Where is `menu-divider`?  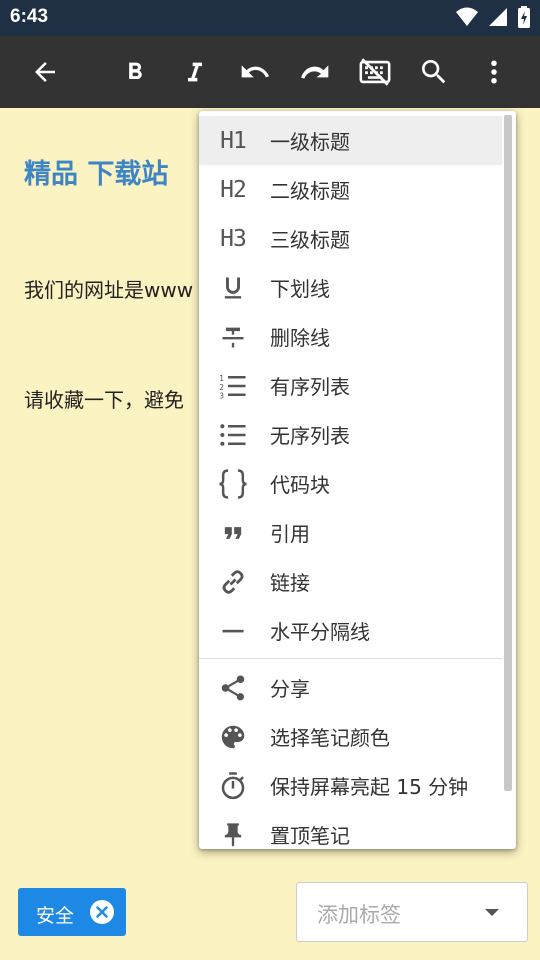
menu-divider is located at coordinates (350, 658).